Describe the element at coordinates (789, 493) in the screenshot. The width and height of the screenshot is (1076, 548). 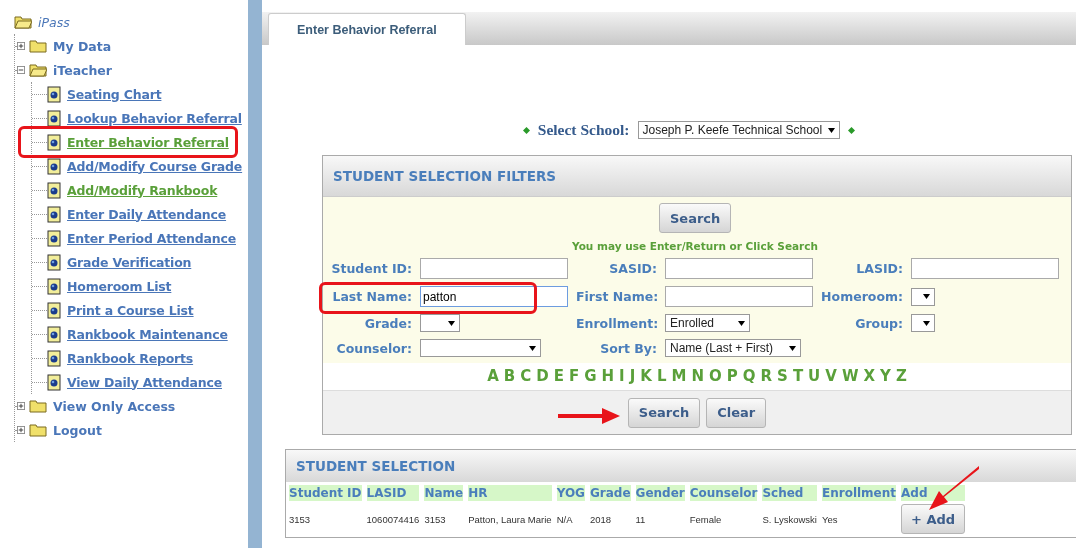
I see `column-header: Sched` at that location.